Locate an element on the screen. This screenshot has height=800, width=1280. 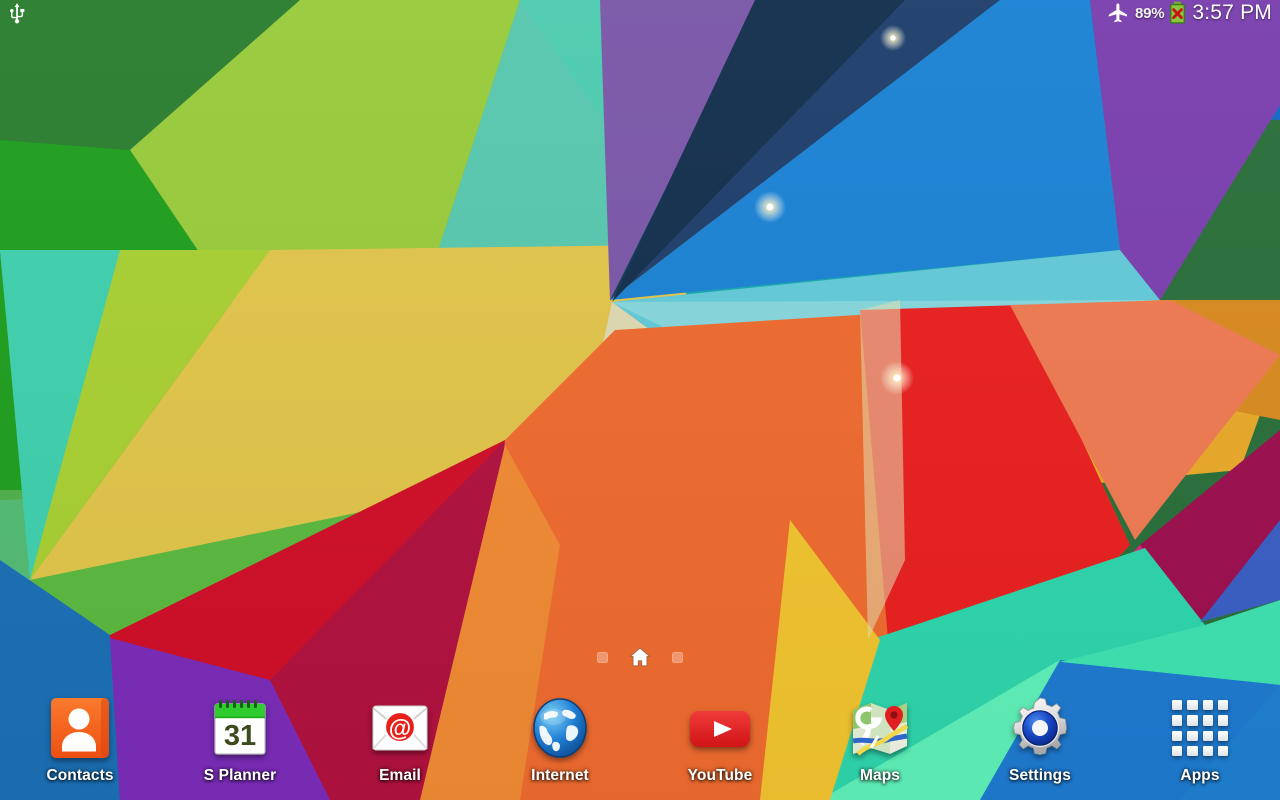
calendar-icon: 31 is located at coordinates (240, 727).